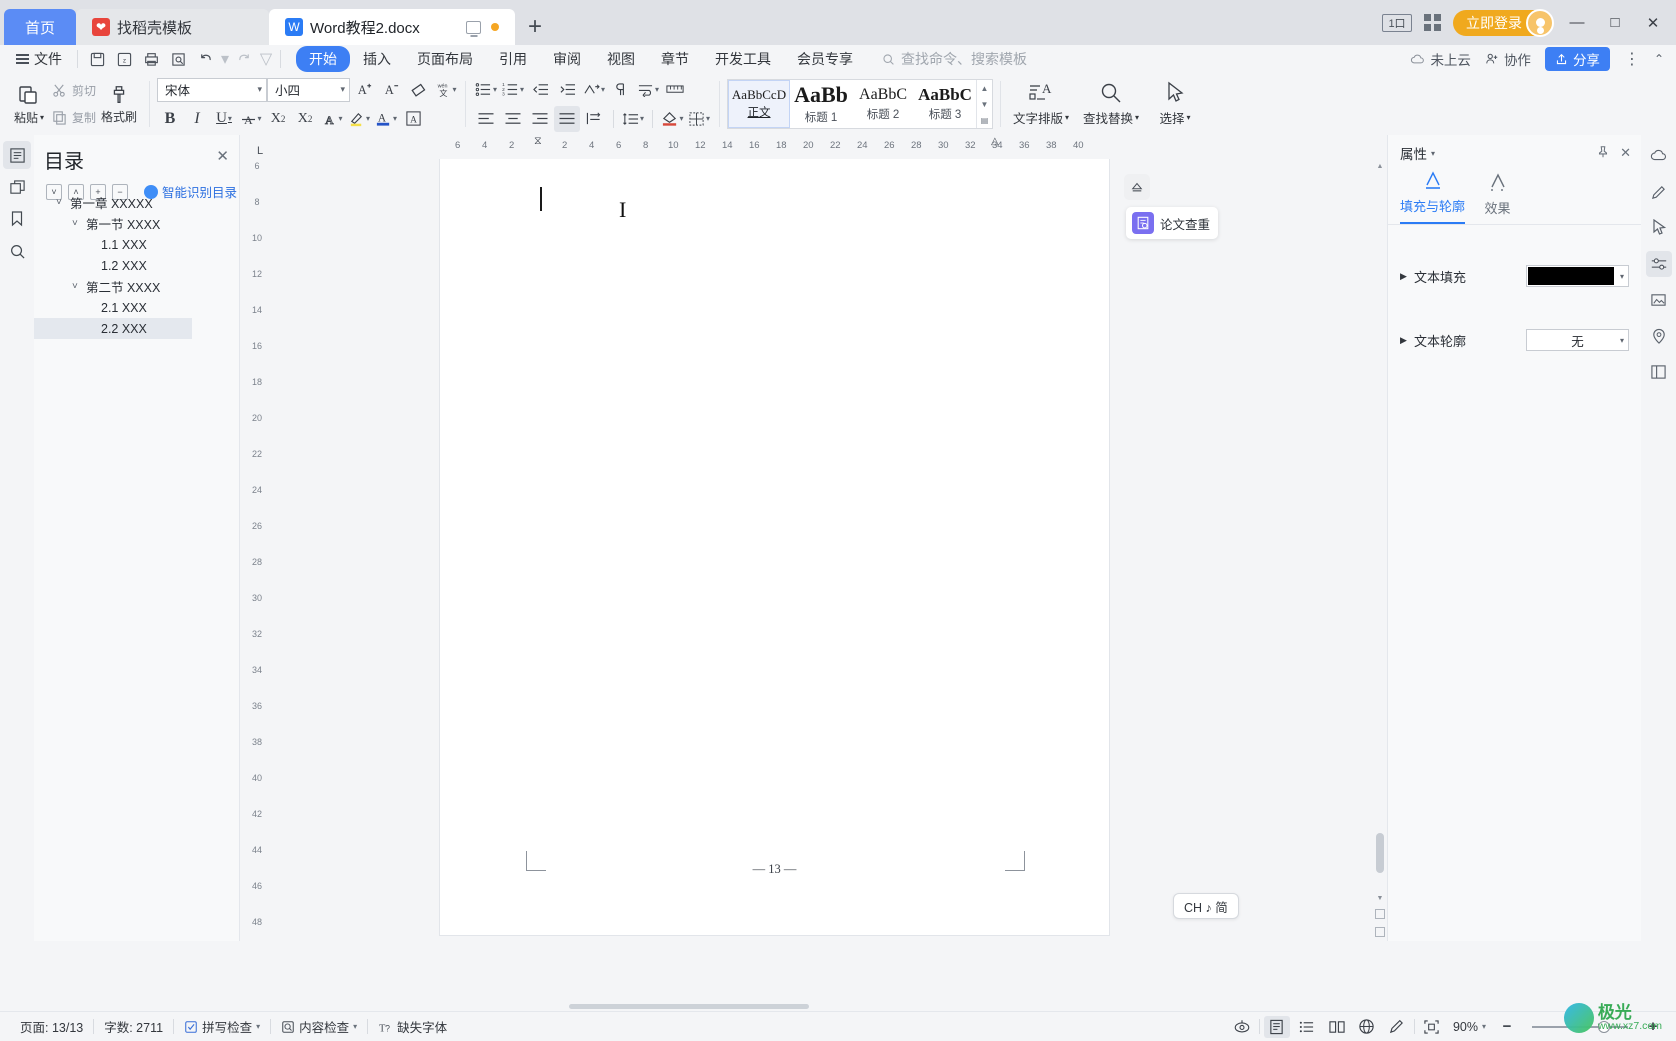 This screenshot has height=1041, width=1676. I want to click on status-word-count: 字数: 2711, so click(133, 1027).